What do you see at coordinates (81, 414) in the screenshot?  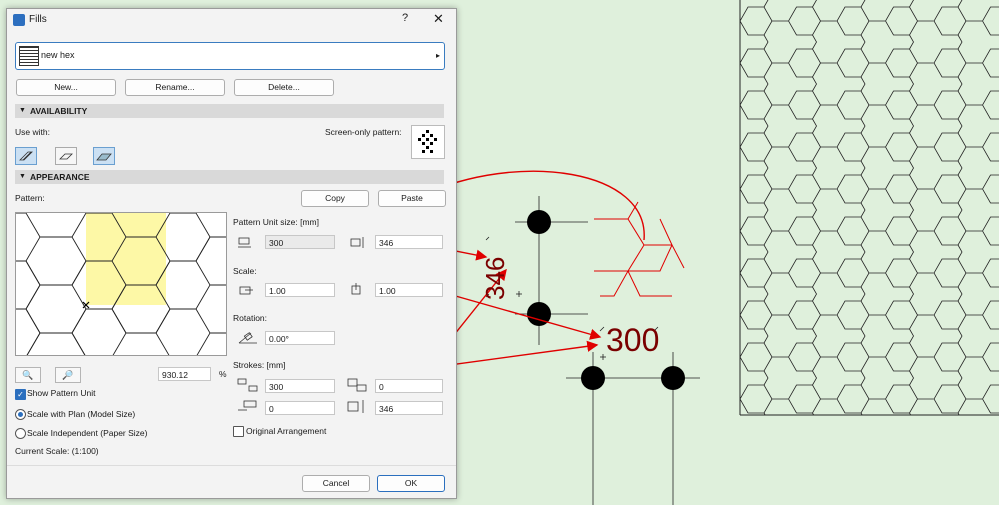 I see `scale-with-plan-label: Scale with Plan (Model Size)` at bounding box center [81, 414].